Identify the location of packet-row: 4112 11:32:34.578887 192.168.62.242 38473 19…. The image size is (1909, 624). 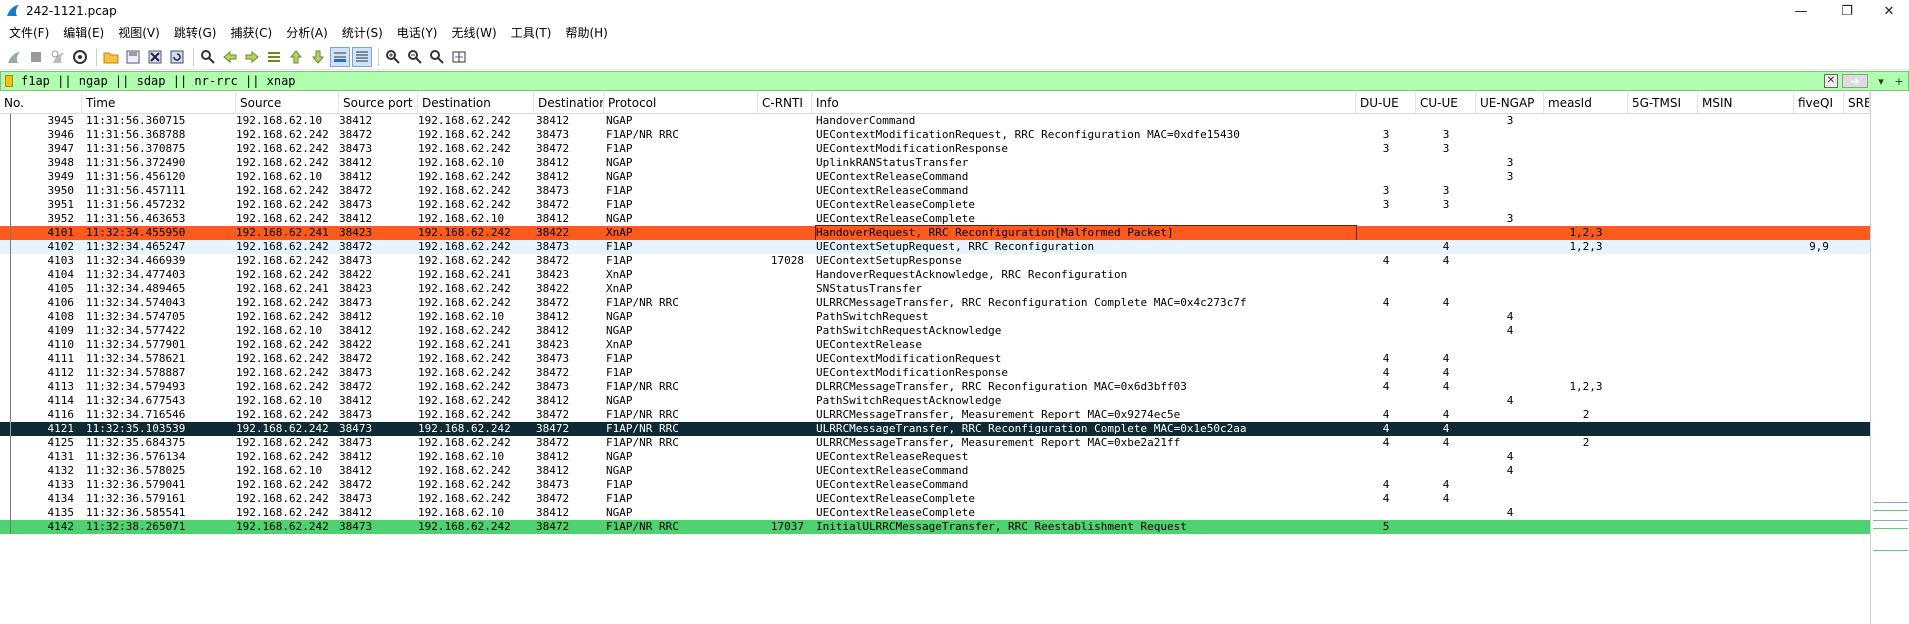
(935, 373).